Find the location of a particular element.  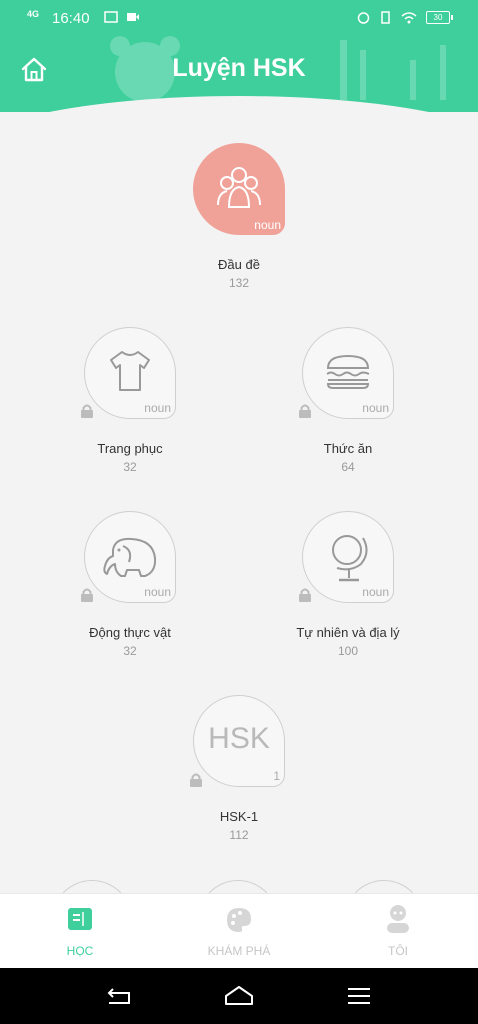

menu-icon is located at coordinates (359, 996).